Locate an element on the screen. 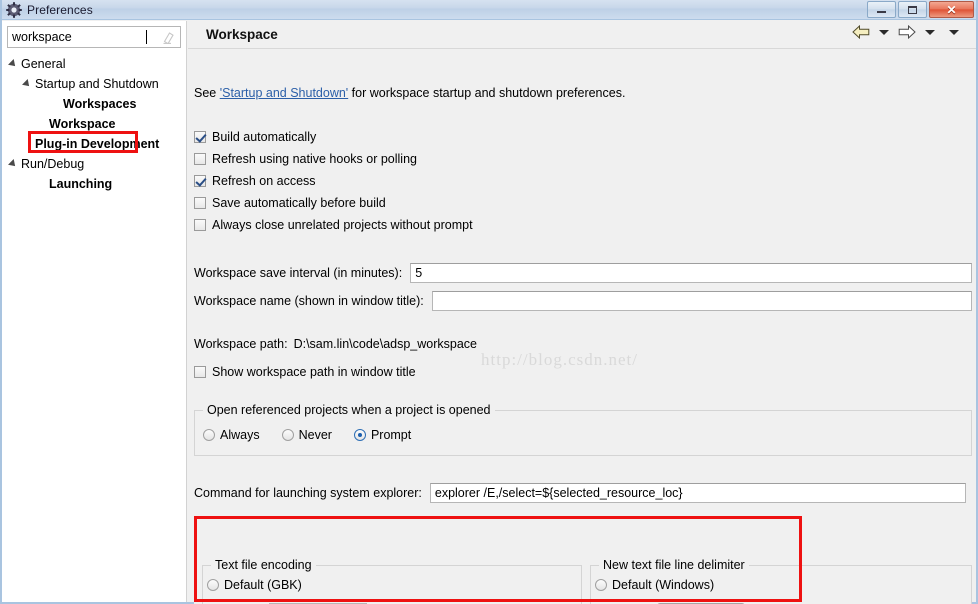 This screenshot has height=604, width=978. radio-delimiter-default is located at coordinates (601, 585).